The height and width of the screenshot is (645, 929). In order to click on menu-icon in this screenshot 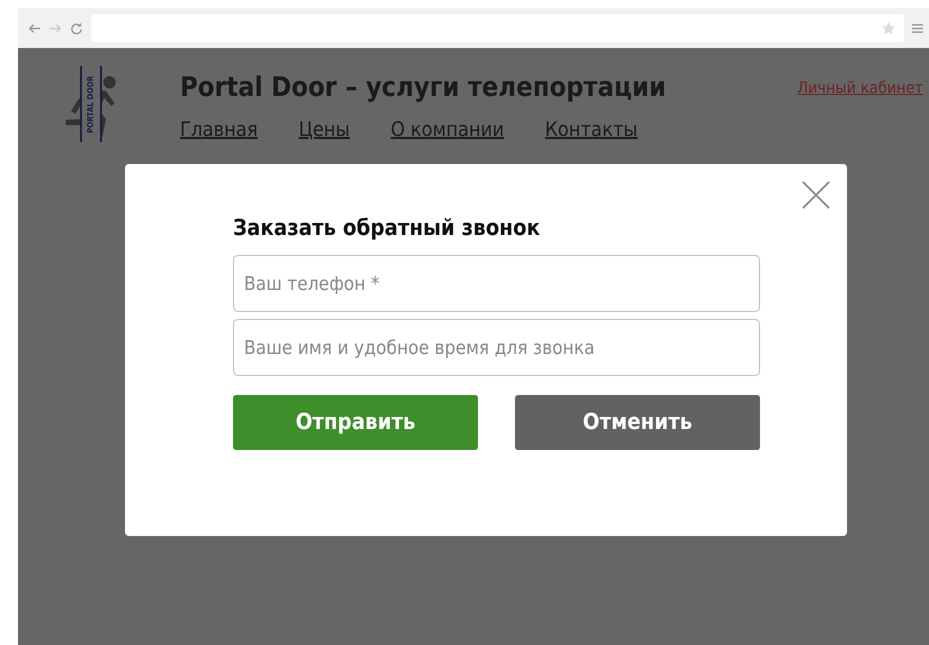, I will do `click(917, 28)`.